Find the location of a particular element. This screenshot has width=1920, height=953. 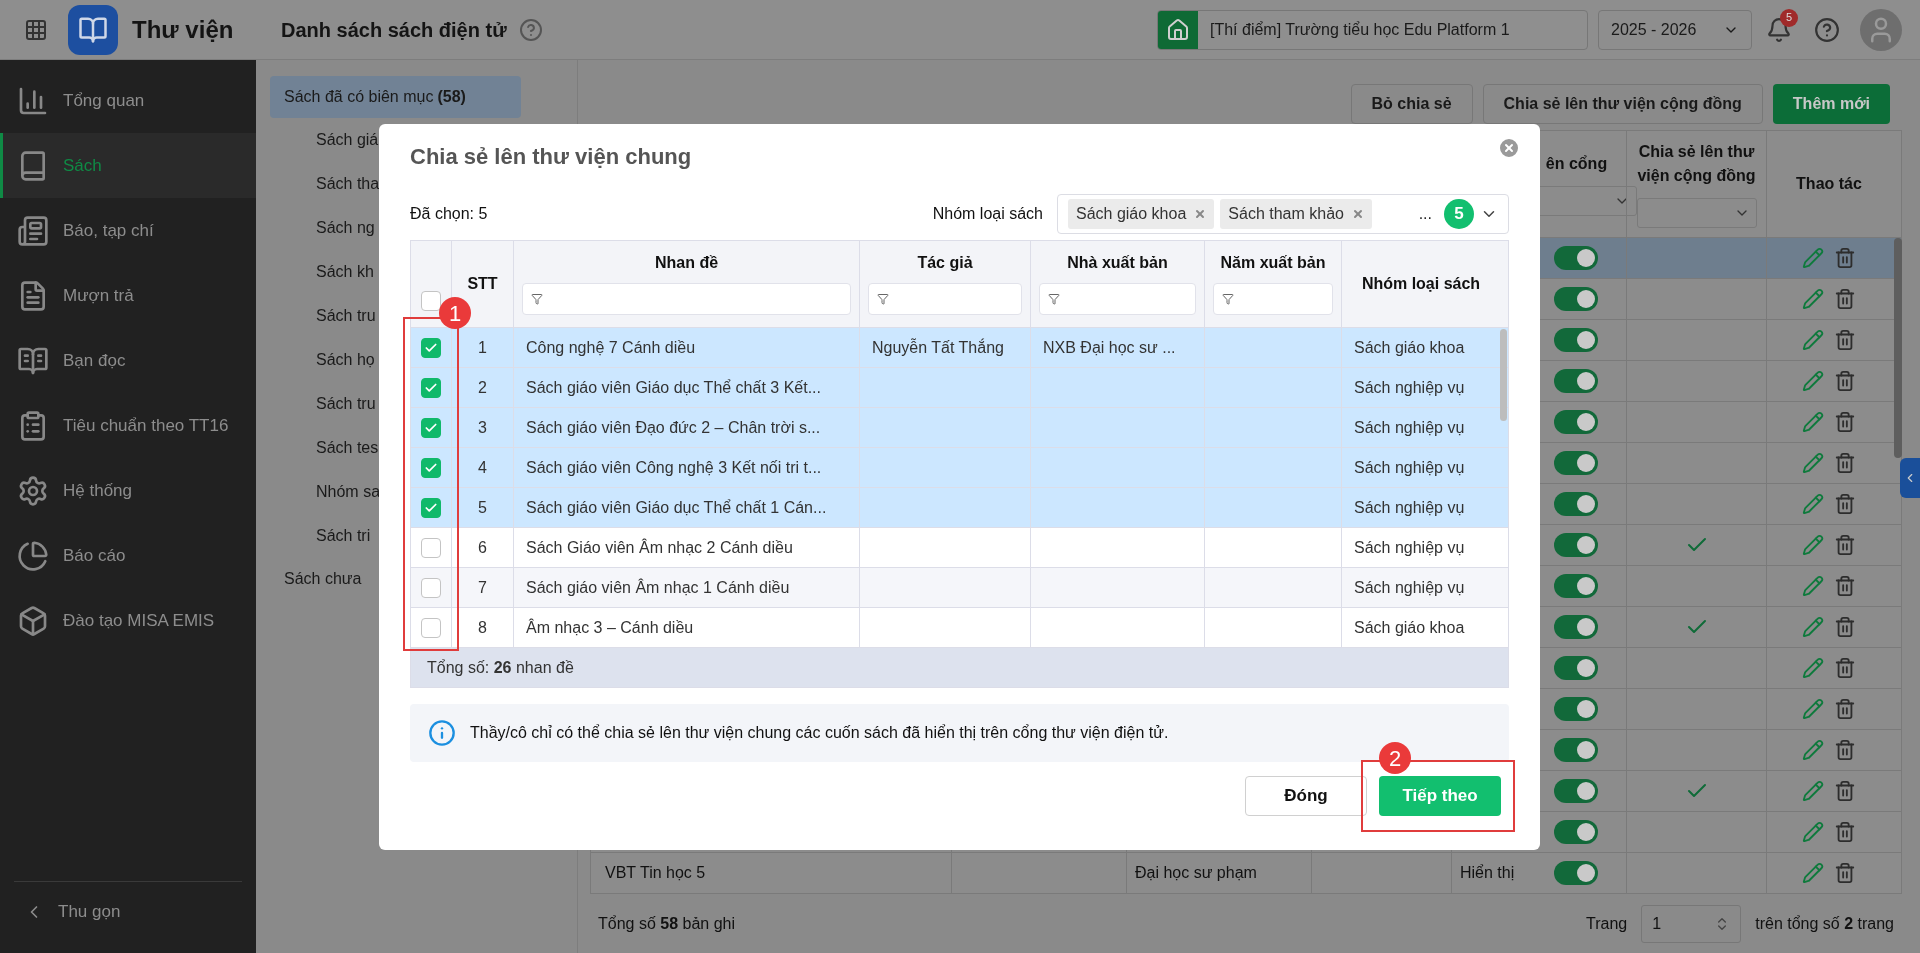

category-item: Sách đã có biên mục (58) is located at coordinates (395, 97).